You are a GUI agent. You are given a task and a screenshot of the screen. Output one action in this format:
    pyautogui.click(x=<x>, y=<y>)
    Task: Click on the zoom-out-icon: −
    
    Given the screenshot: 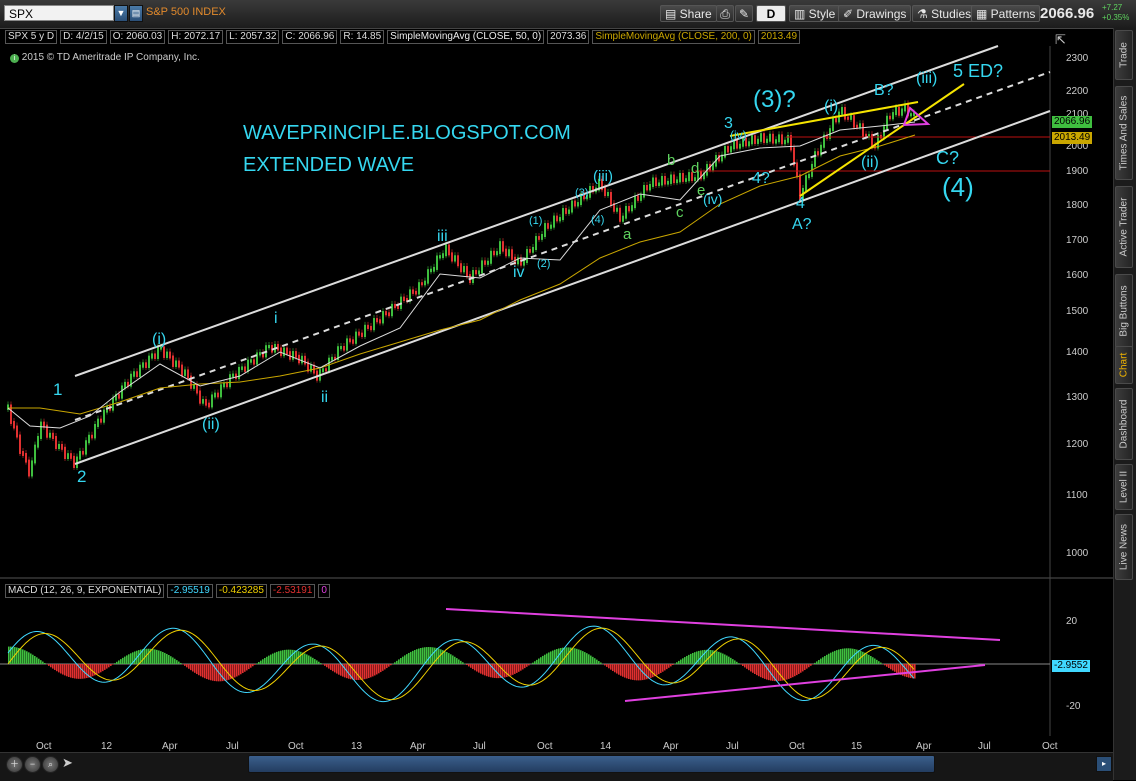 What is the action you would take?
    pyautogui.click(x=32, y=764)
    